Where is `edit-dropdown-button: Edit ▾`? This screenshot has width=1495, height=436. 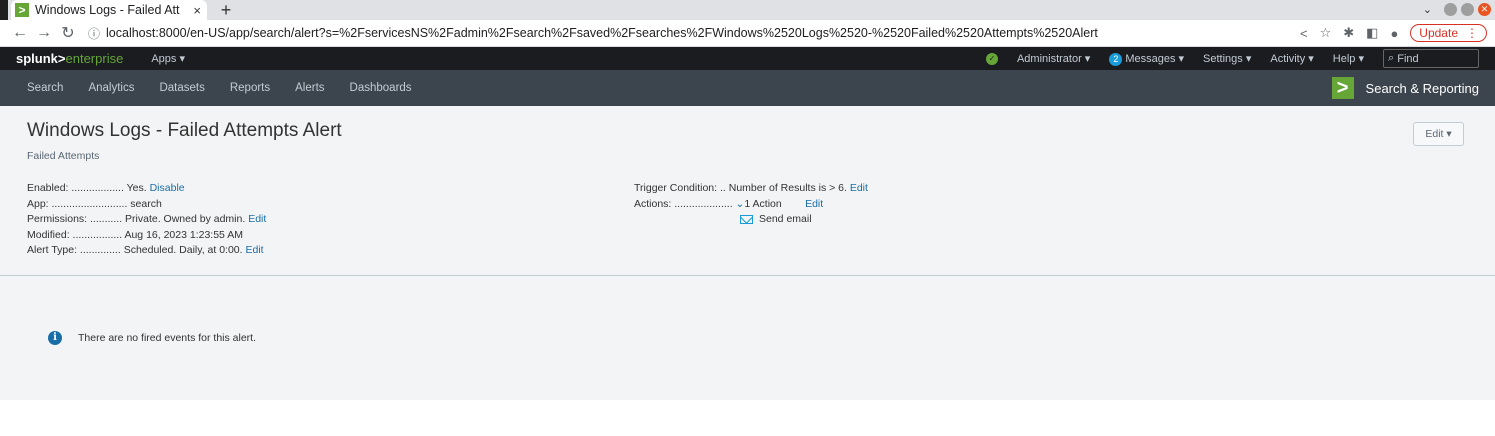 edit-dropdown-button: Edit ▾ is located at coordinates (1438, 134).